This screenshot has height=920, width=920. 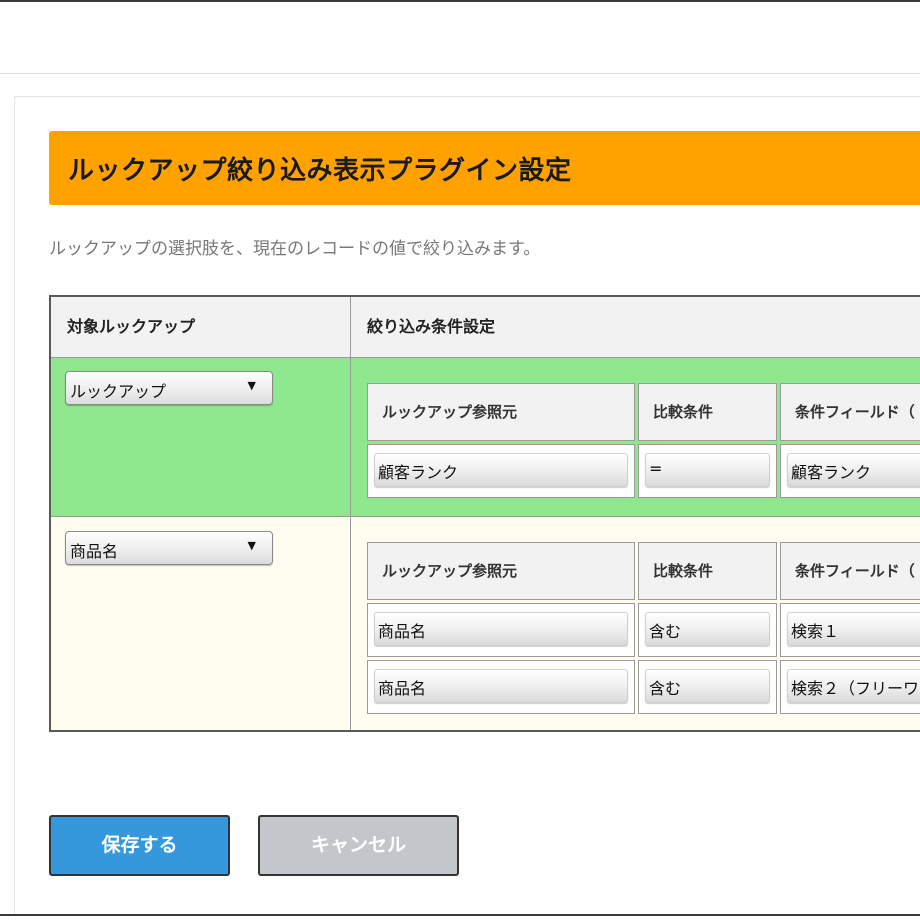 I want to click on header-filter-conditions: 絞り込み条件設定, so click(x=431, y=326).